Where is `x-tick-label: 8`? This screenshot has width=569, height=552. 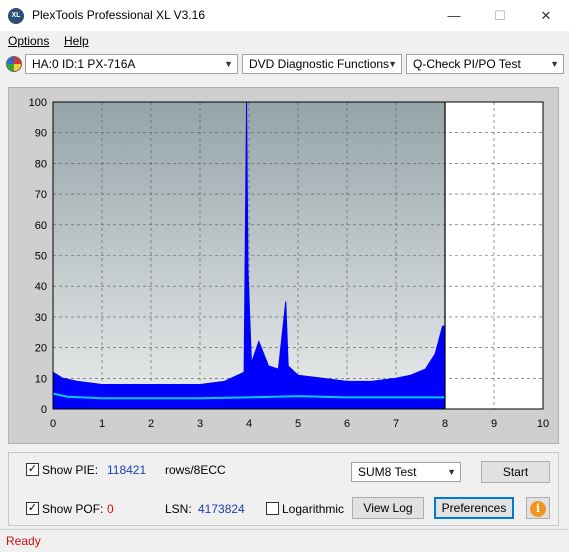
x-tick-label: 8 is located at coordinates (445, 424).